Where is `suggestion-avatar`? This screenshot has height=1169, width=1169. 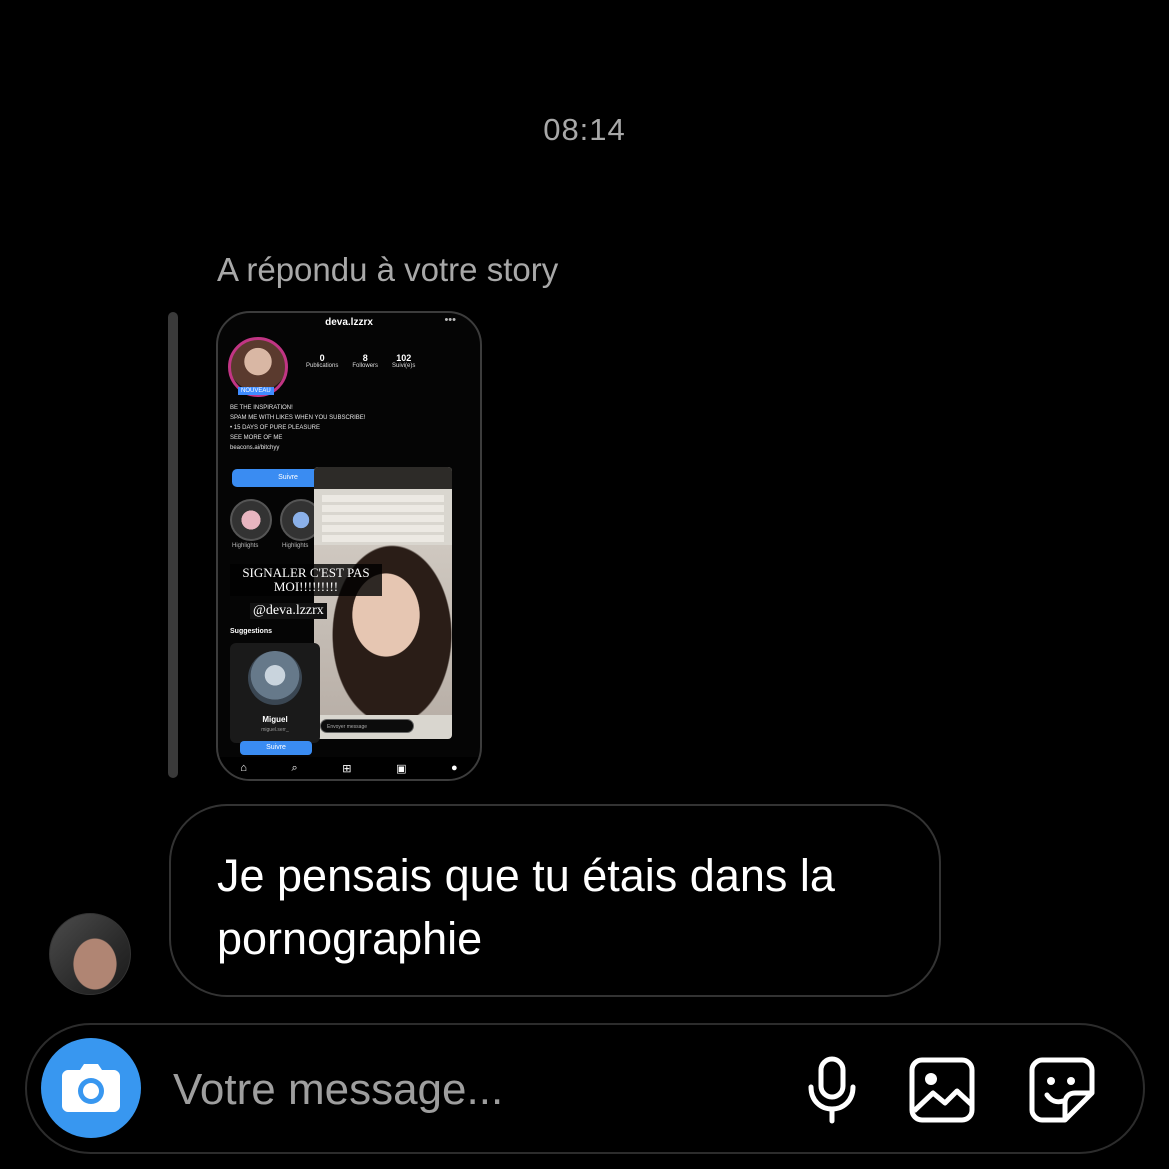 suggestion-avatar is located at coordinates (275, 678).